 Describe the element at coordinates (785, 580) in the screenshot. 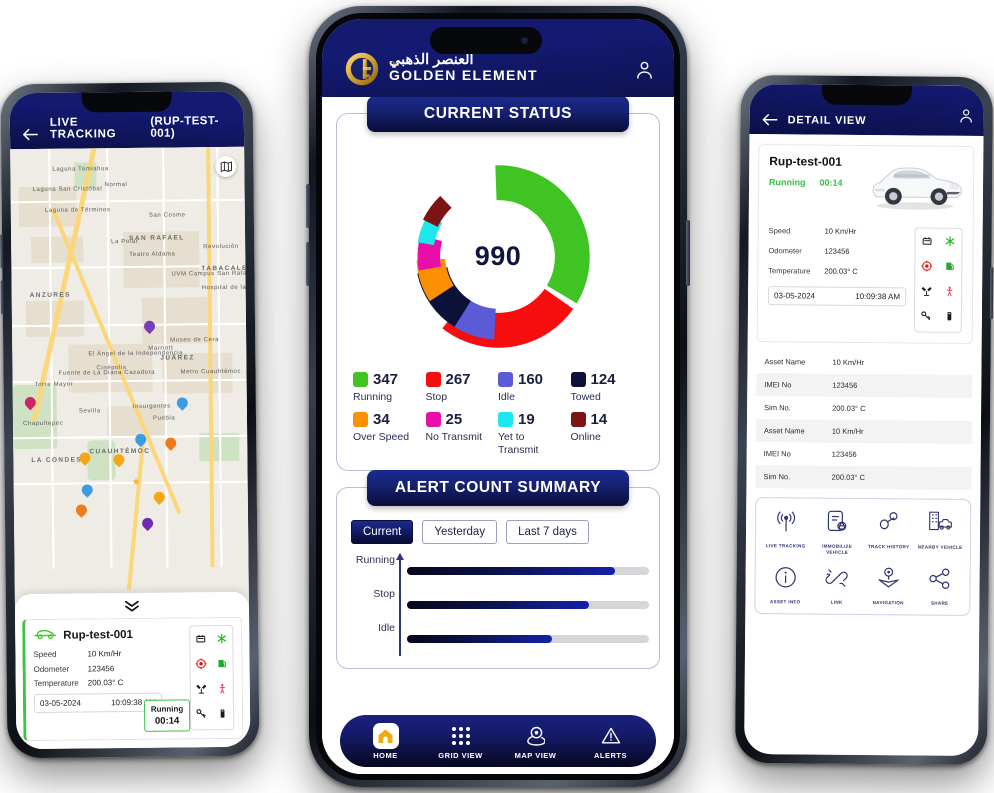

I see `info-icon` at that location.